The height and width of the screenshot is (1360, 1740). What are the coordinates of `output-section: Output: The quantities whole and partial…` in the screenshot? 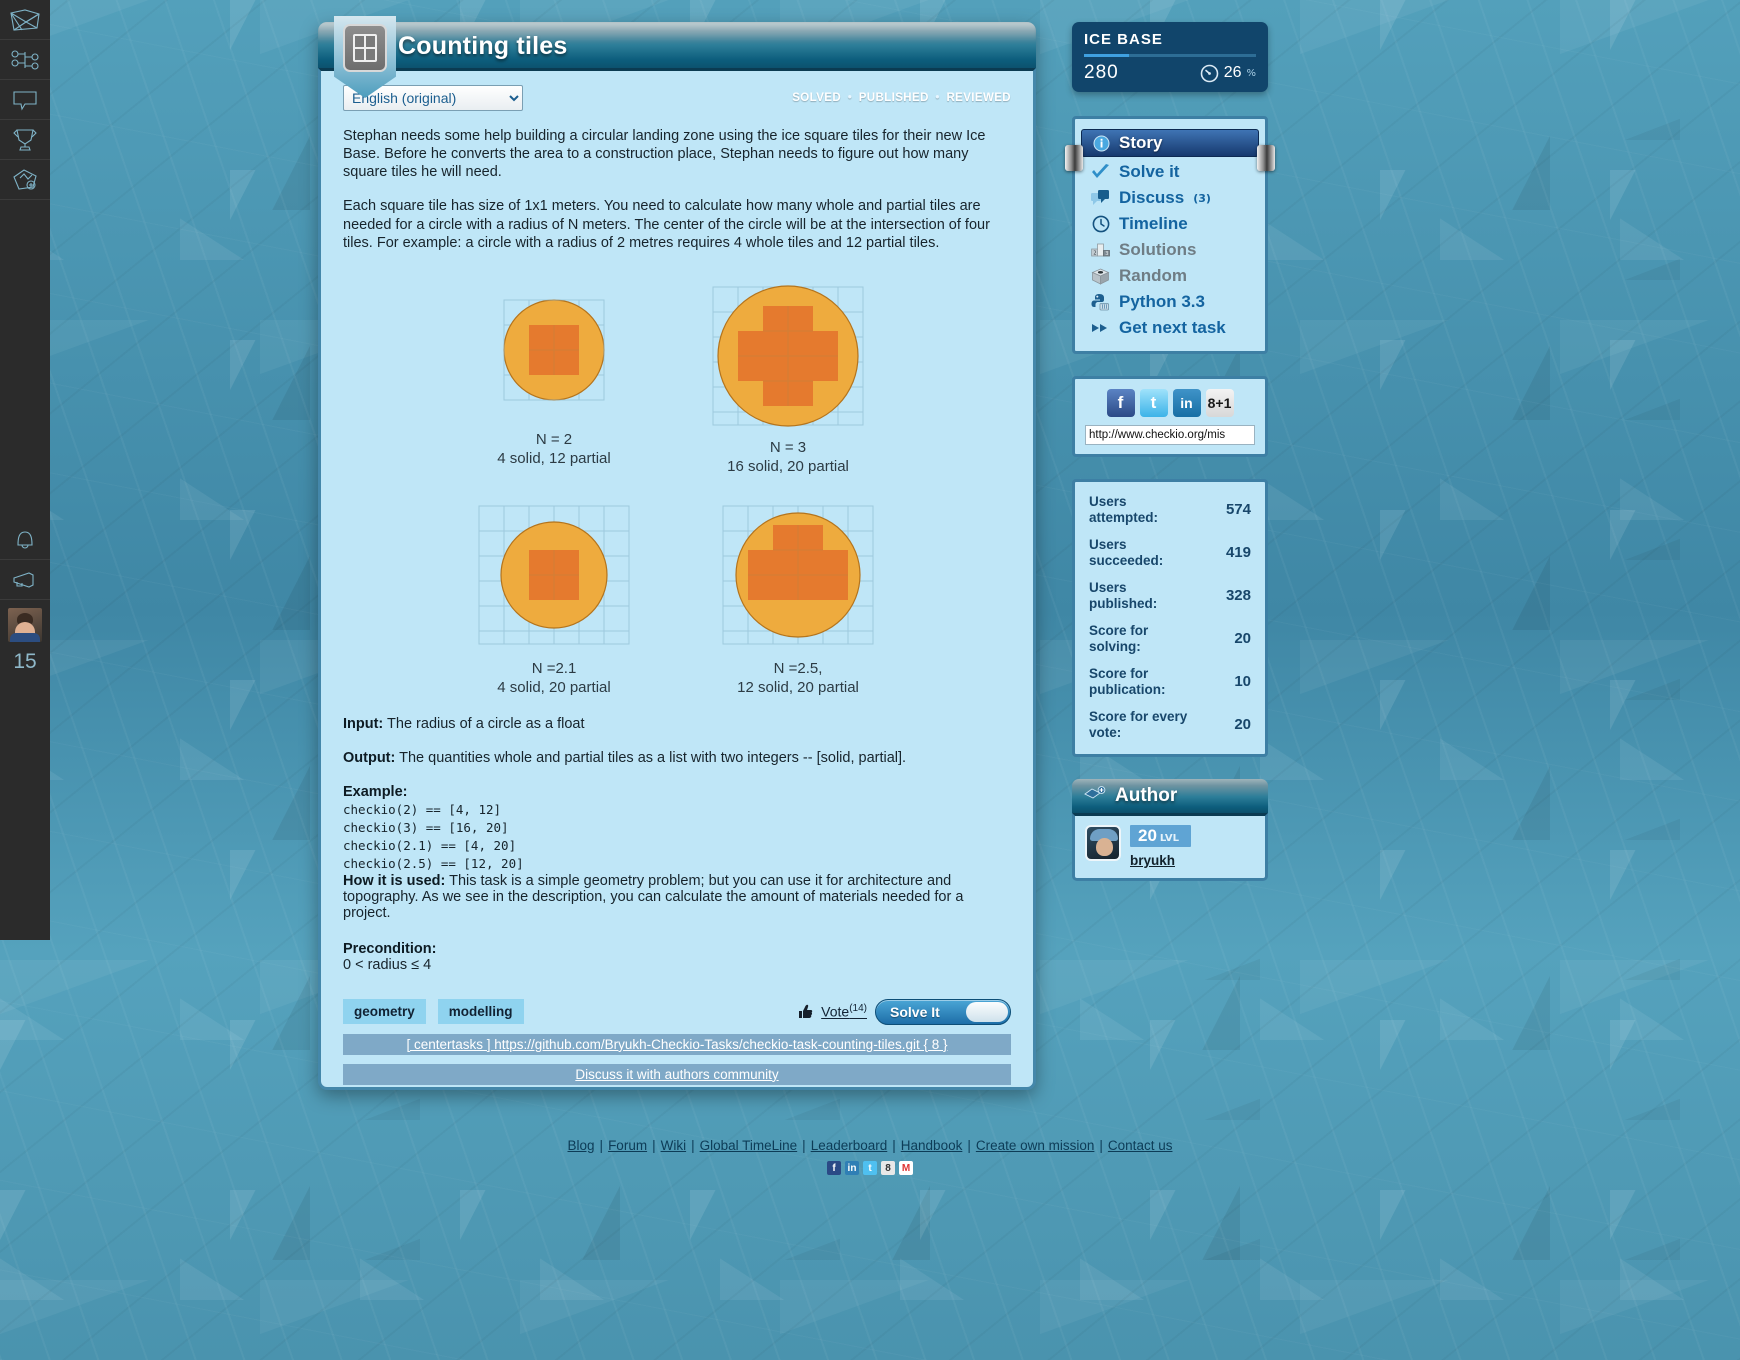 It's located at (677, 758).